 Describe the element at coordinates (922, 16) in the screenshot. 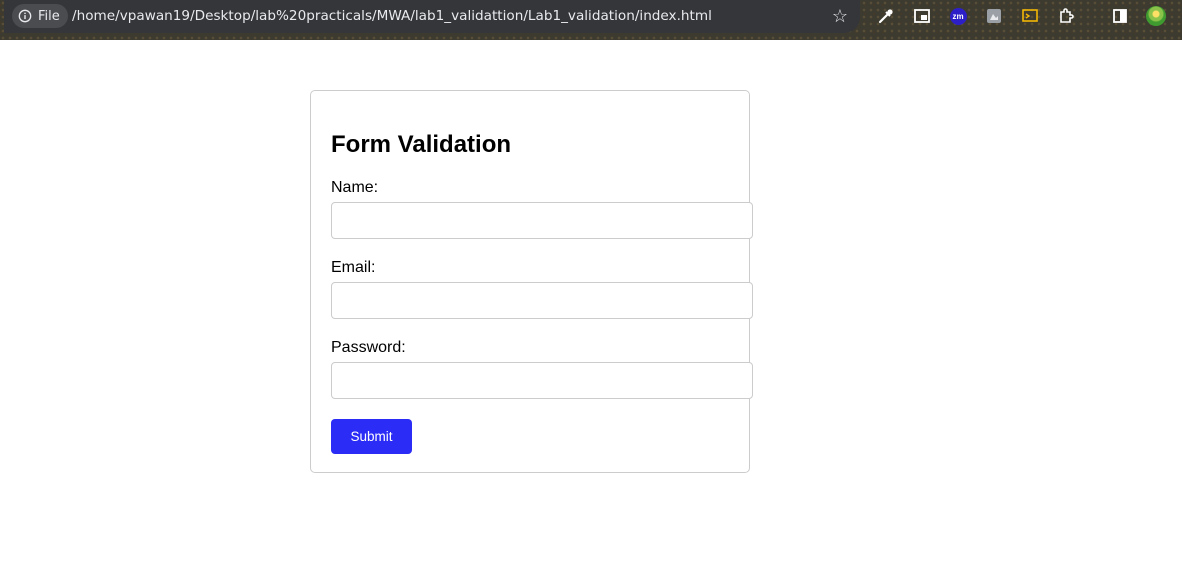

I see `picture-in-picture-icon` at that location.